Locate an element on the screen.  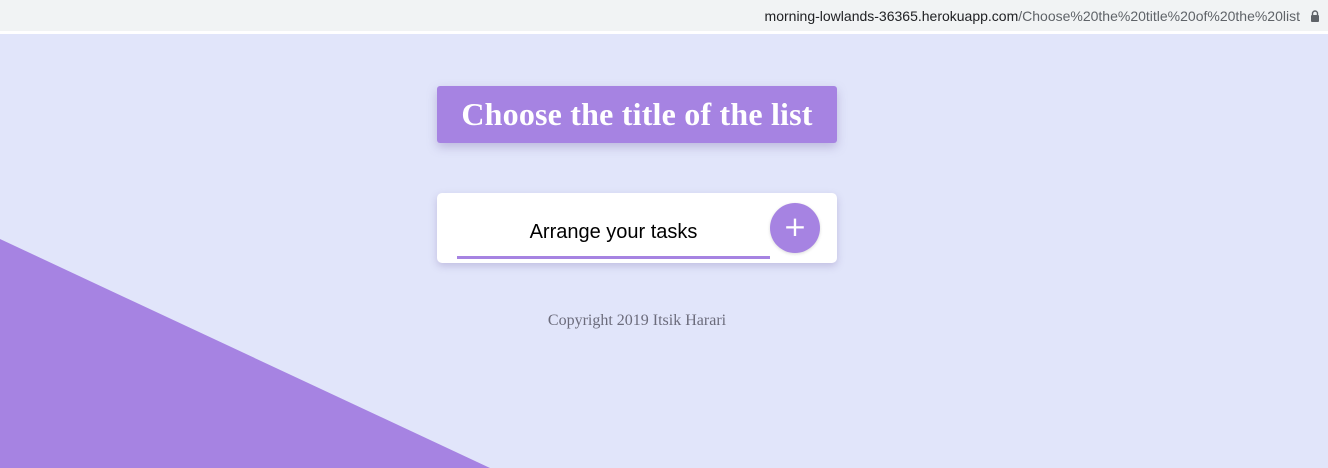
lock-icon is located at coordinates (1315, 15).